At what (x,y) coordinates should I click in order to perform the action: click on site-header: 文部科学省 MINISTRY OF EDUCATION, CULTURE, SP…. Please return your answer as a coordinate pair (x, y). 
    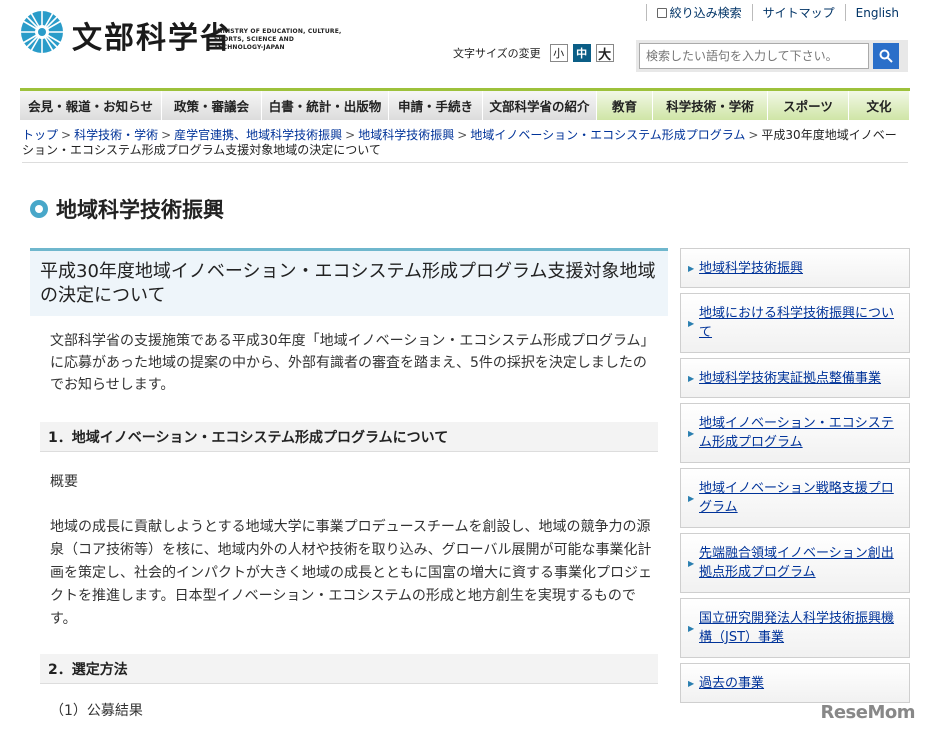
    Looking at the image, I should click on (464, 44).